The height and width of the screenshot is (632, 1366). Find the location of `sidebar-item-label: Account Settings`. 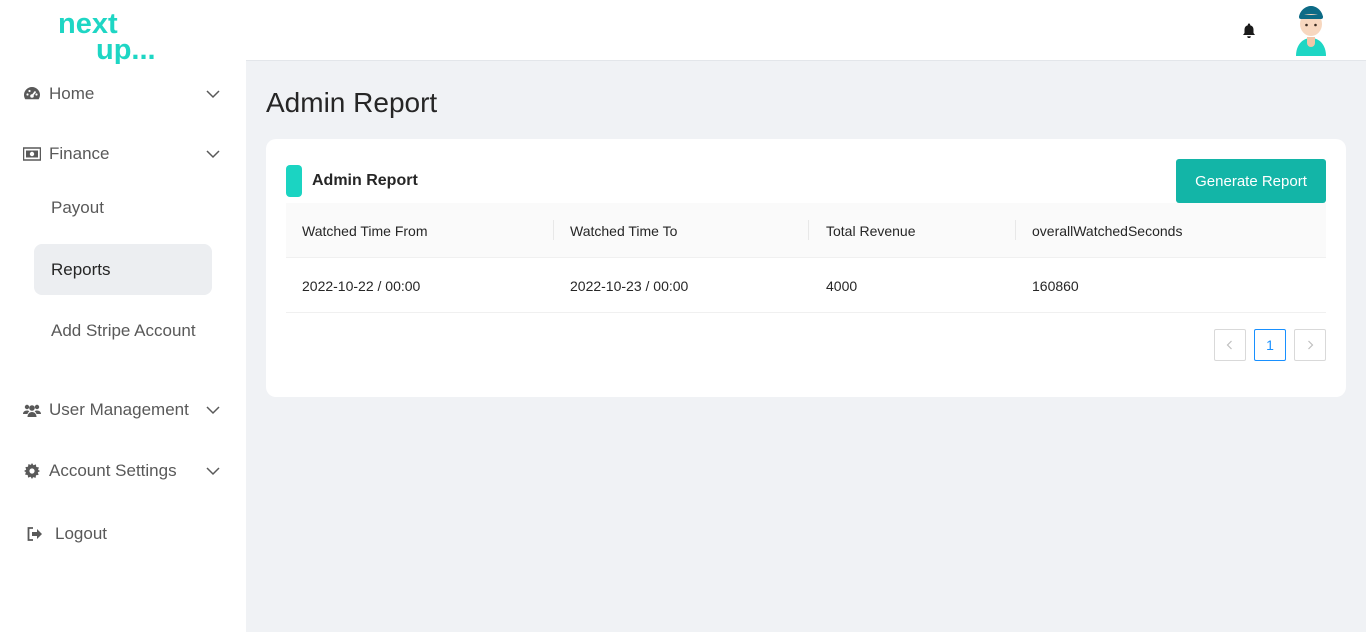

sidebar-item-label: Account Settings is located at coordinates (113, 470).